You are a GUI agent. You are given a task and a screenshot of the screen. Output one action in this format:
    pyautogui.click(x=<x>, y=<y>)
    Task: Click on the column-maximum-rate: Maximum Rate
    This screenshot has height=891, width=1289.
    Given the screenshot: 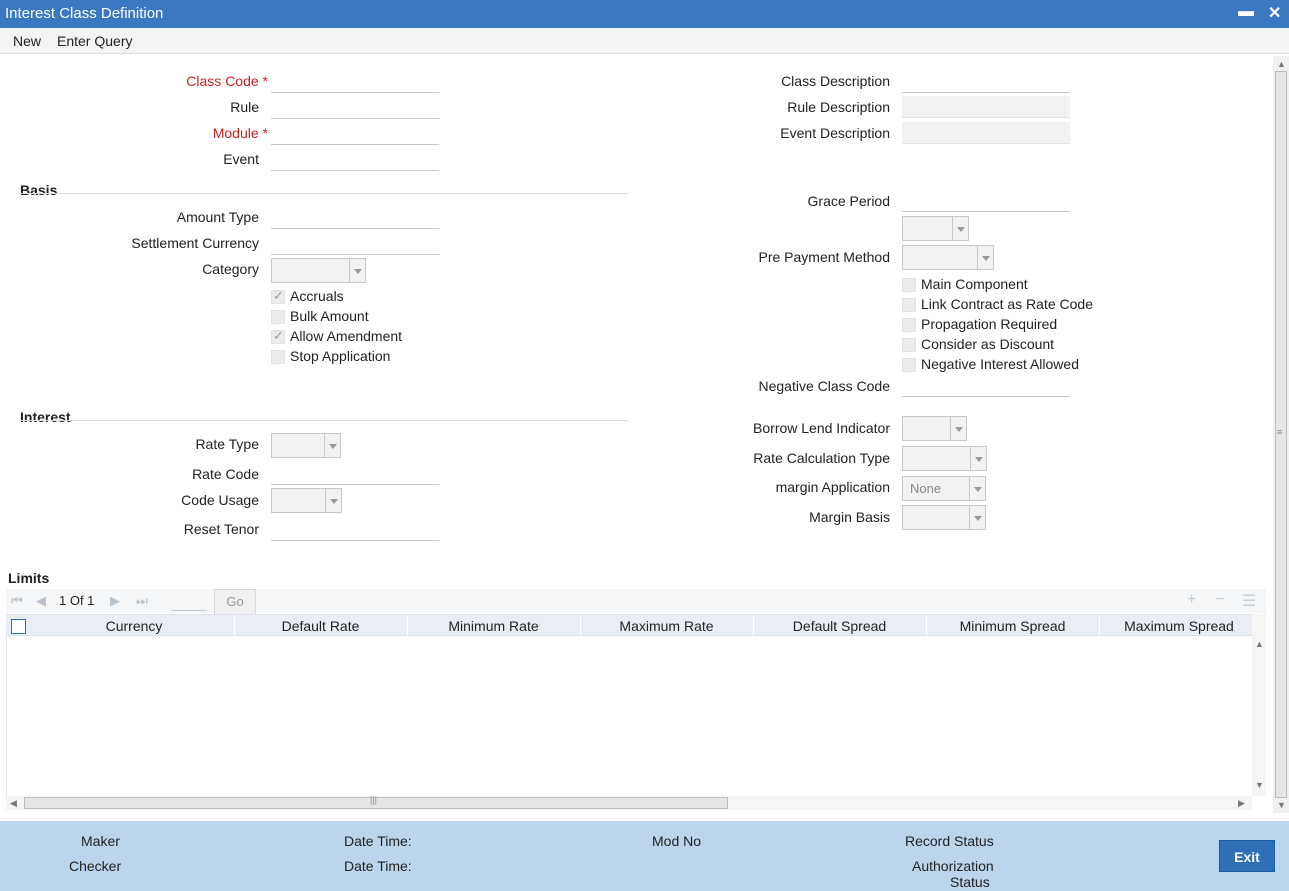 What is the action you would take?
    pyautogui.click(x=666, y=626)
    